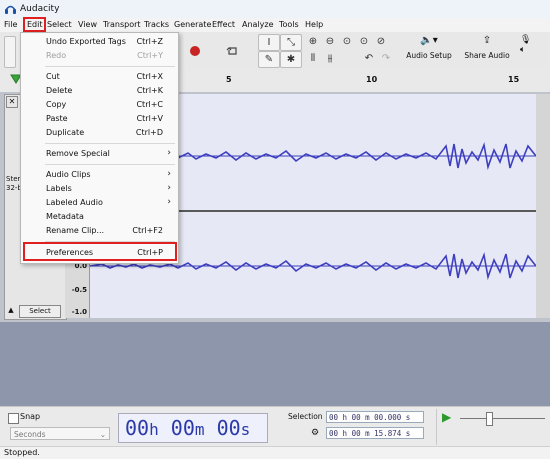  I want to click on status-bar: Stopped., so click(275, 452).